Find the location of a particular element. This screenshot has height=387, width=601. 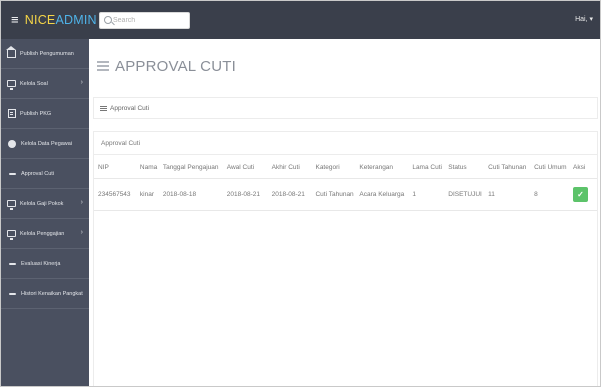

cell-awal-cuti: 2018-08-21 is located at coordinates (249, 194).